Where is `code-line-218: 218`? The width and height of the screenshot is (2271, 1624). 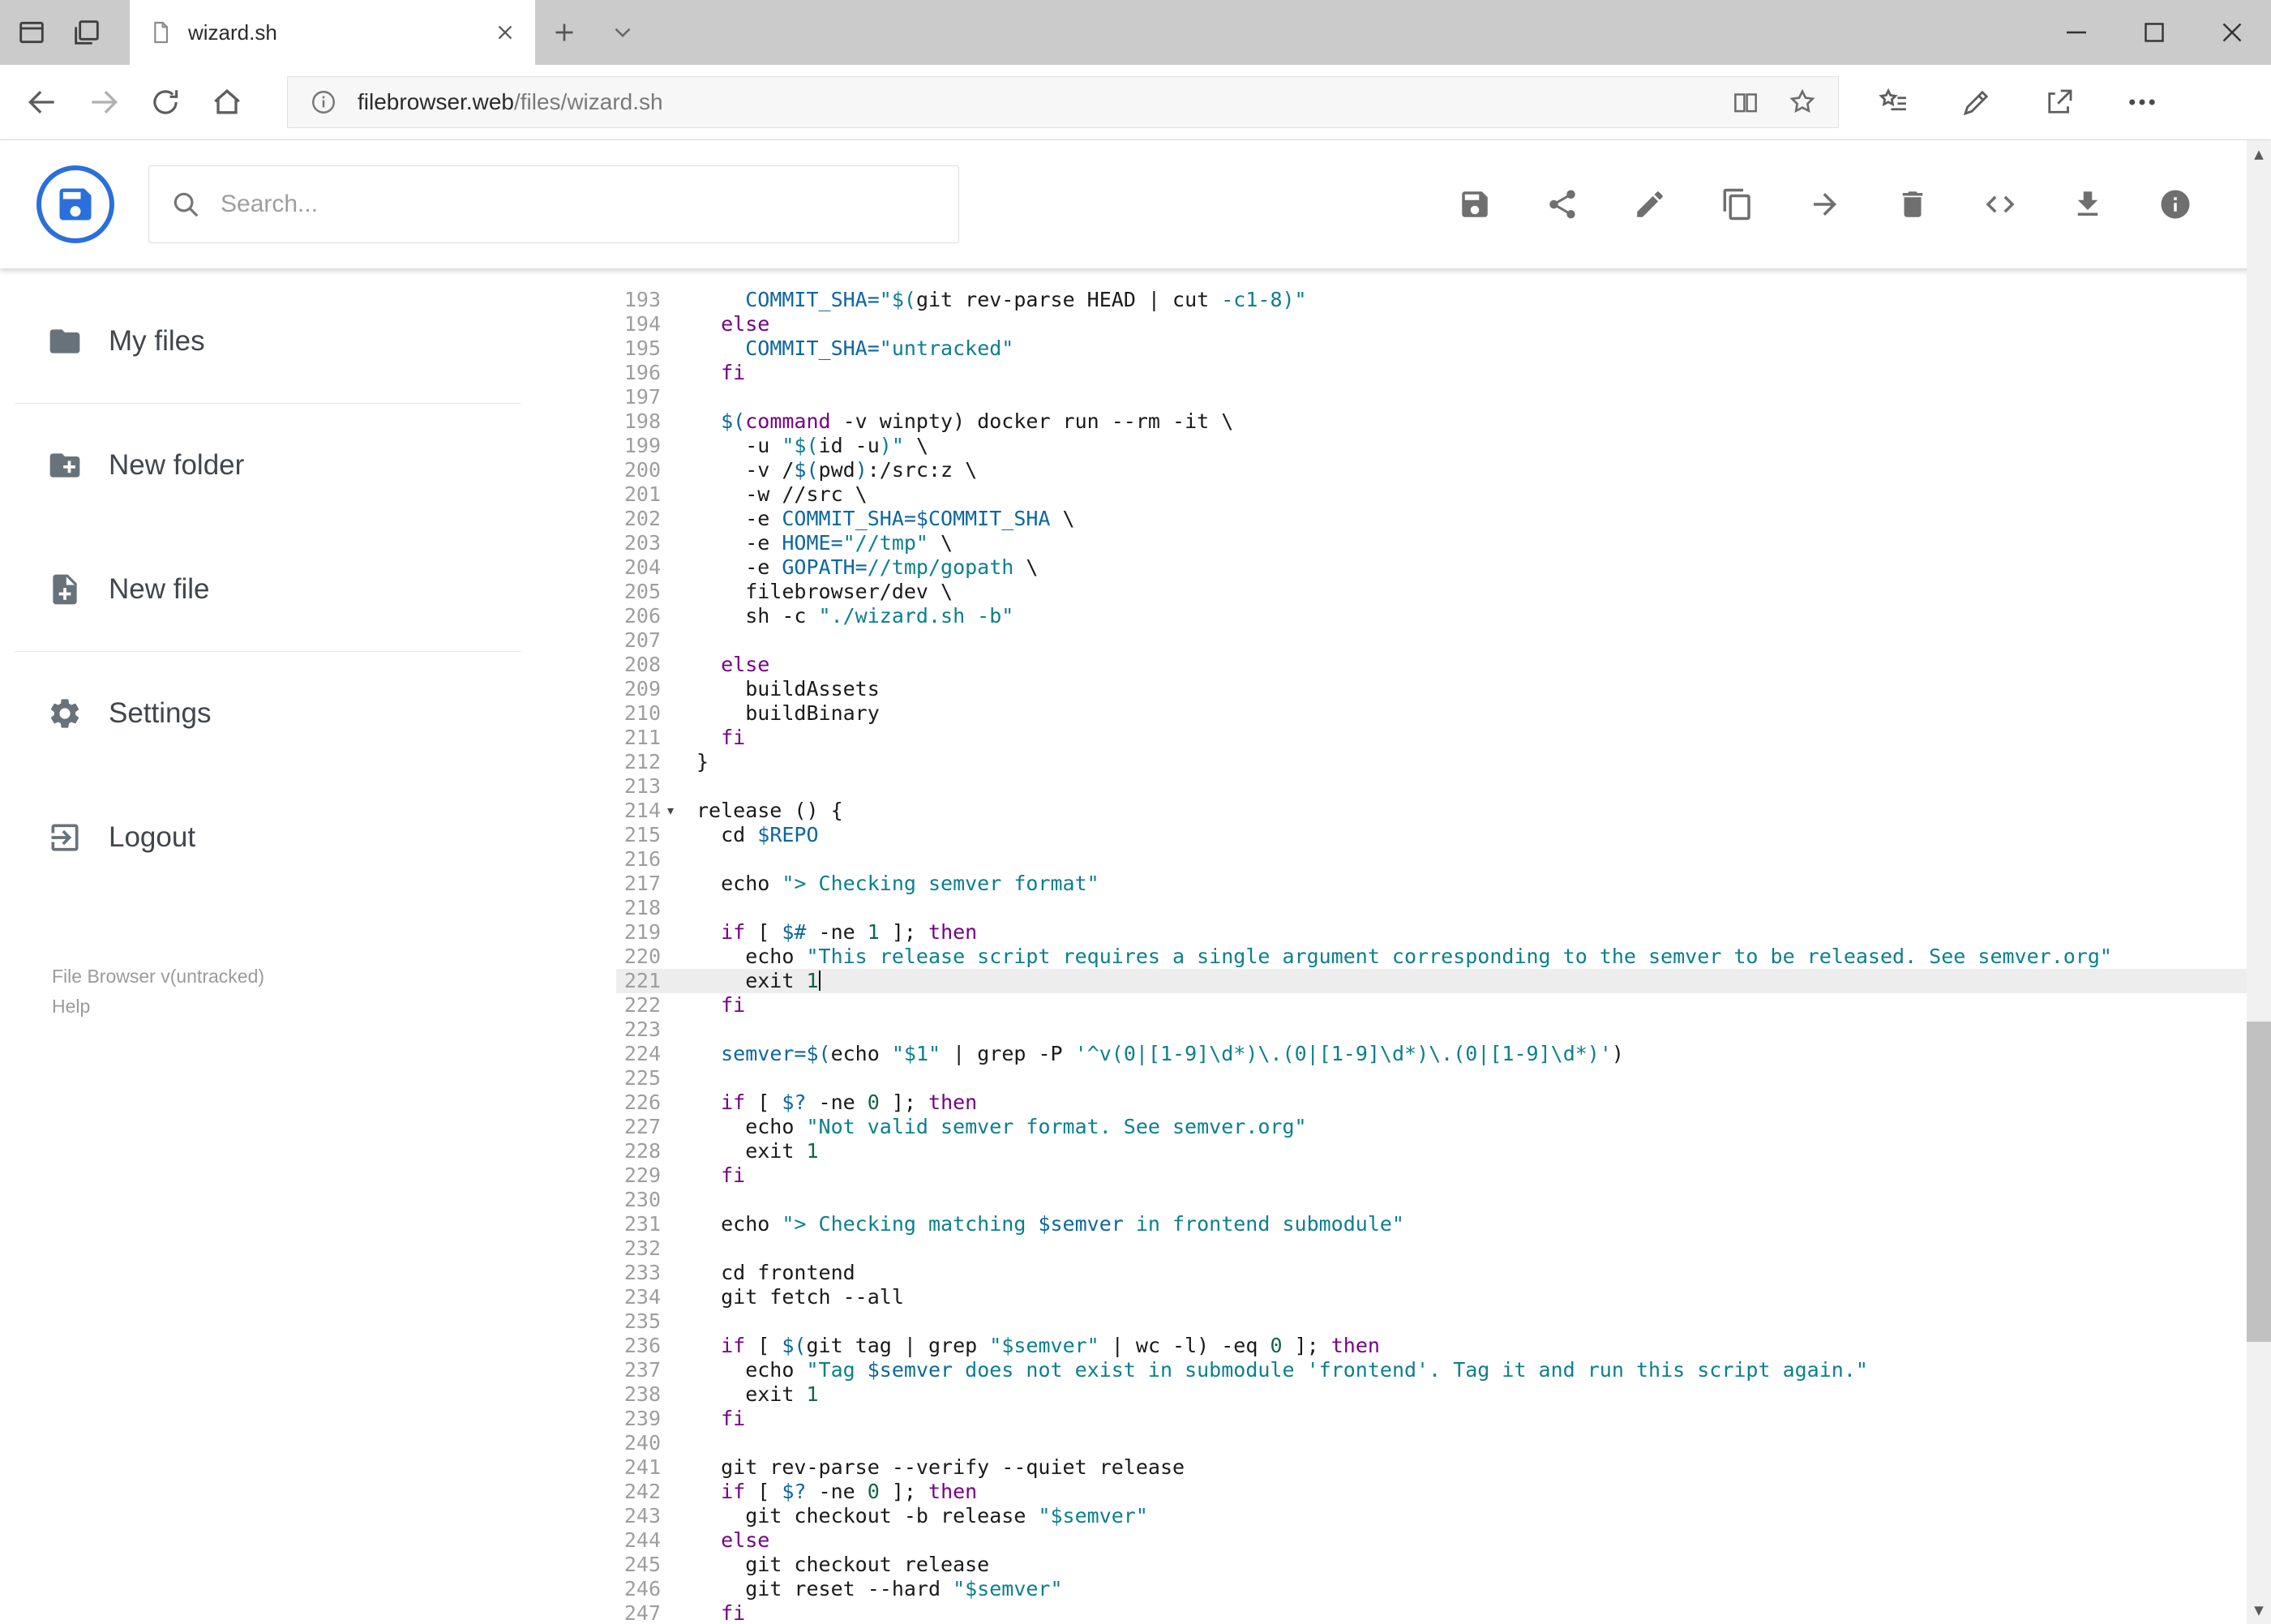
code-line-218: 218 is located at coordinates (1444, 908).